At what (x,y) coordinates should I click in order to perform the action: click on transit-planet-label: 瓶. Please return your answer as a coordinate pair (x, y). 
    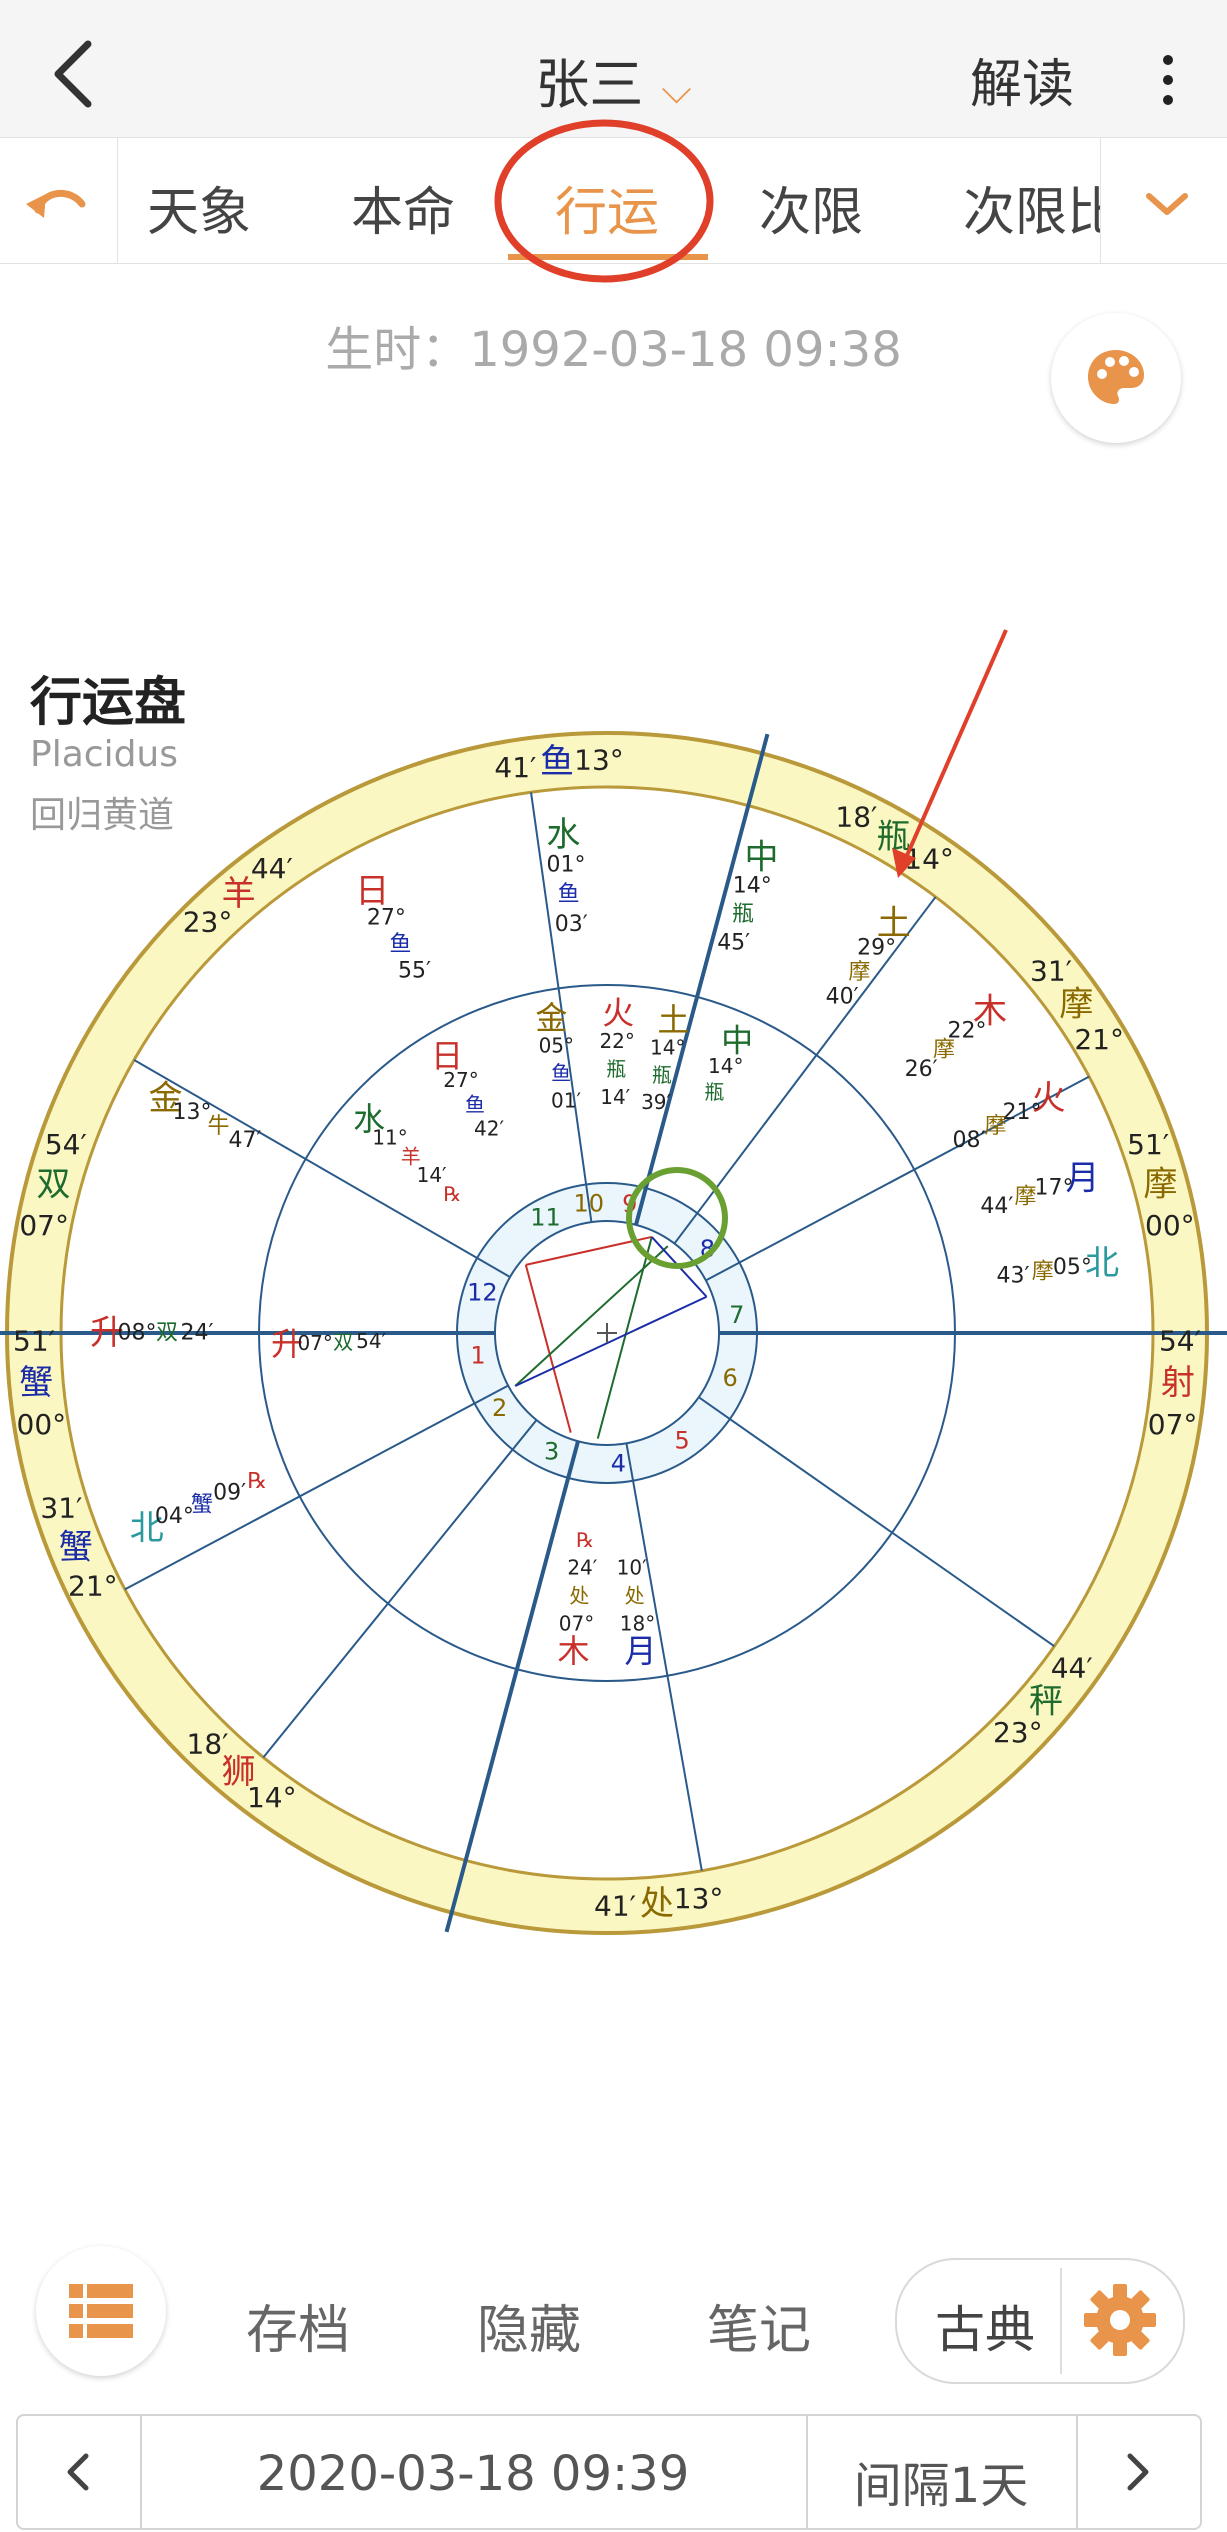
    Looking at the image, I should click on (743, 914).